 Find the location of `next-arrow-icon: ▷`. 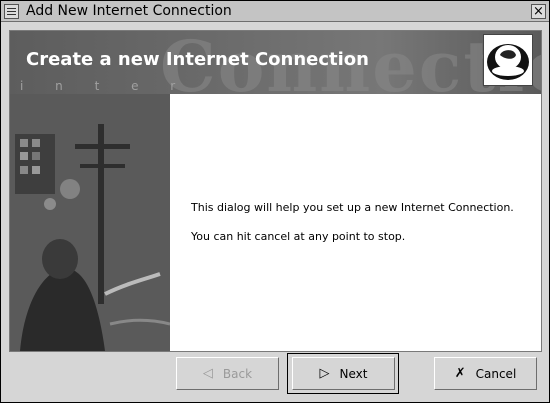

next-arrow-icon: ▷ is located at coordinates (324, 373).